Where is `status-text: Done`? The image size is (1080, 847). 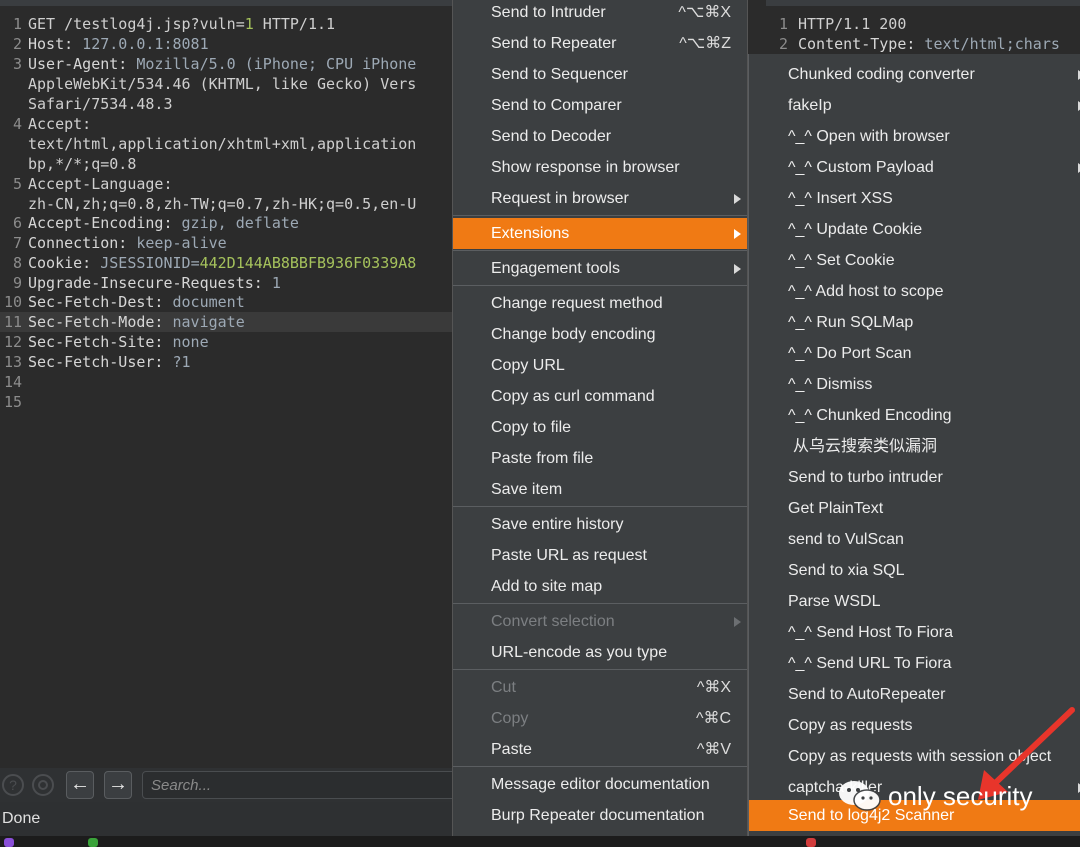 status-text: Done is located at coordinates (21, 818).